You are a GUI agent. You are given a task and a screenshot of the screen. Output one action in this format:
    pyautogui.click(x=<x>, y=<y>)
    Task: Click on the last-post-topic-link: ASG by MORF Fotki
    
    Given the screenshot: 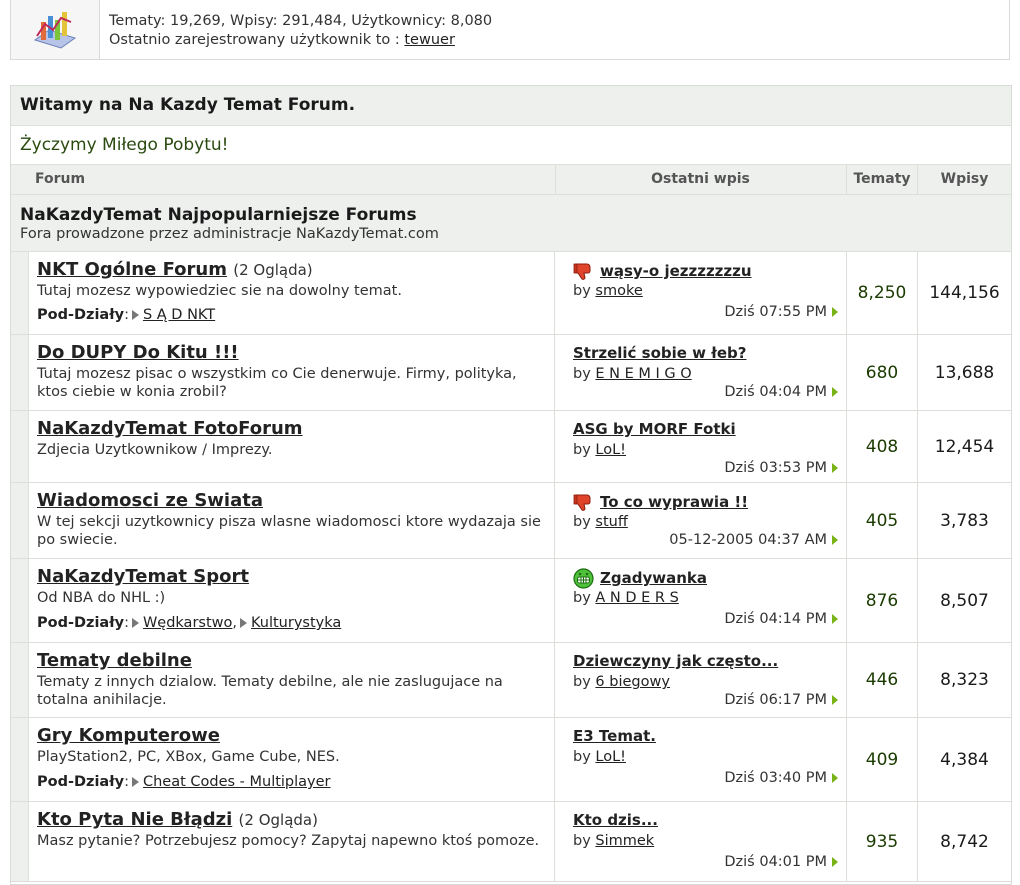 What is the action you would take?
    pyautogui.click(x=654, y=429)
    